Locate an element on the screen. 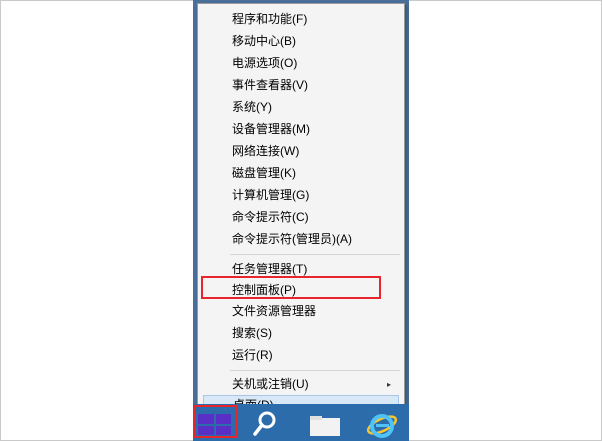 The height and width of the screenshot is (441, 602). menu-item-system: 系统(Y) is located at coordinates (301, 107).